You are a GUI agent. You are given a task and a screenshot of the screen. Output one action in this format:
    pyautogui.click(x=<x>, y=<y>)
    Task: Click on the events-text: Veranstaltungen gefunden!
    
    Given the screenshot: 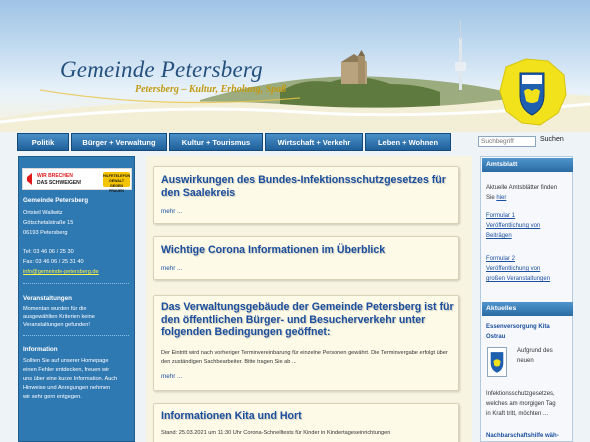 What is the action you would take?
    pyautogui.click(x=56, y=325)
    